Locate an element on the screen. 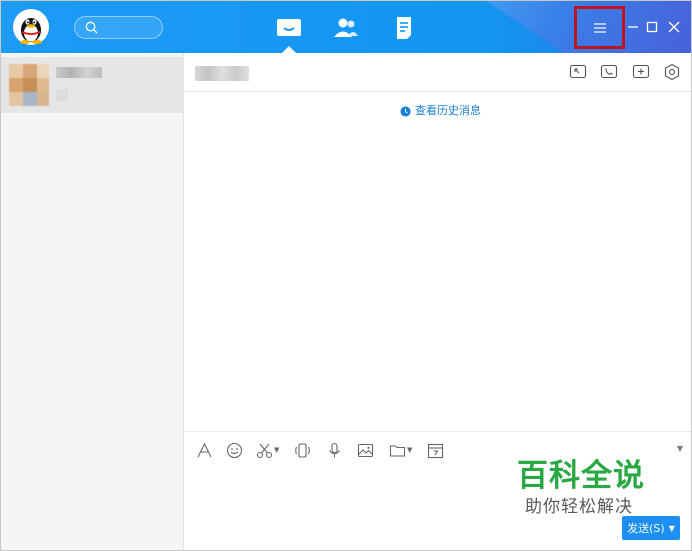 This screenshot has width=692, height=551. chat-title-redacted is located at coordinates (222, 73).